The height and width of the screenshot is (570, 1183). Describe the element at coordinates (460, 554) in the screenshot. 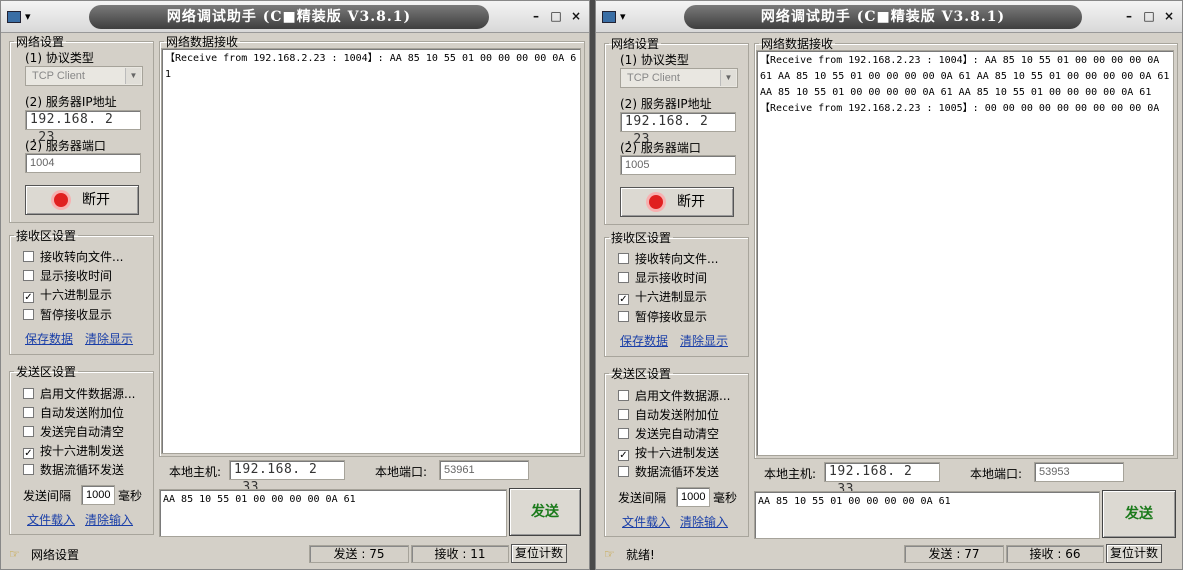

I see `recv-count: 接收 : 11` at that location.